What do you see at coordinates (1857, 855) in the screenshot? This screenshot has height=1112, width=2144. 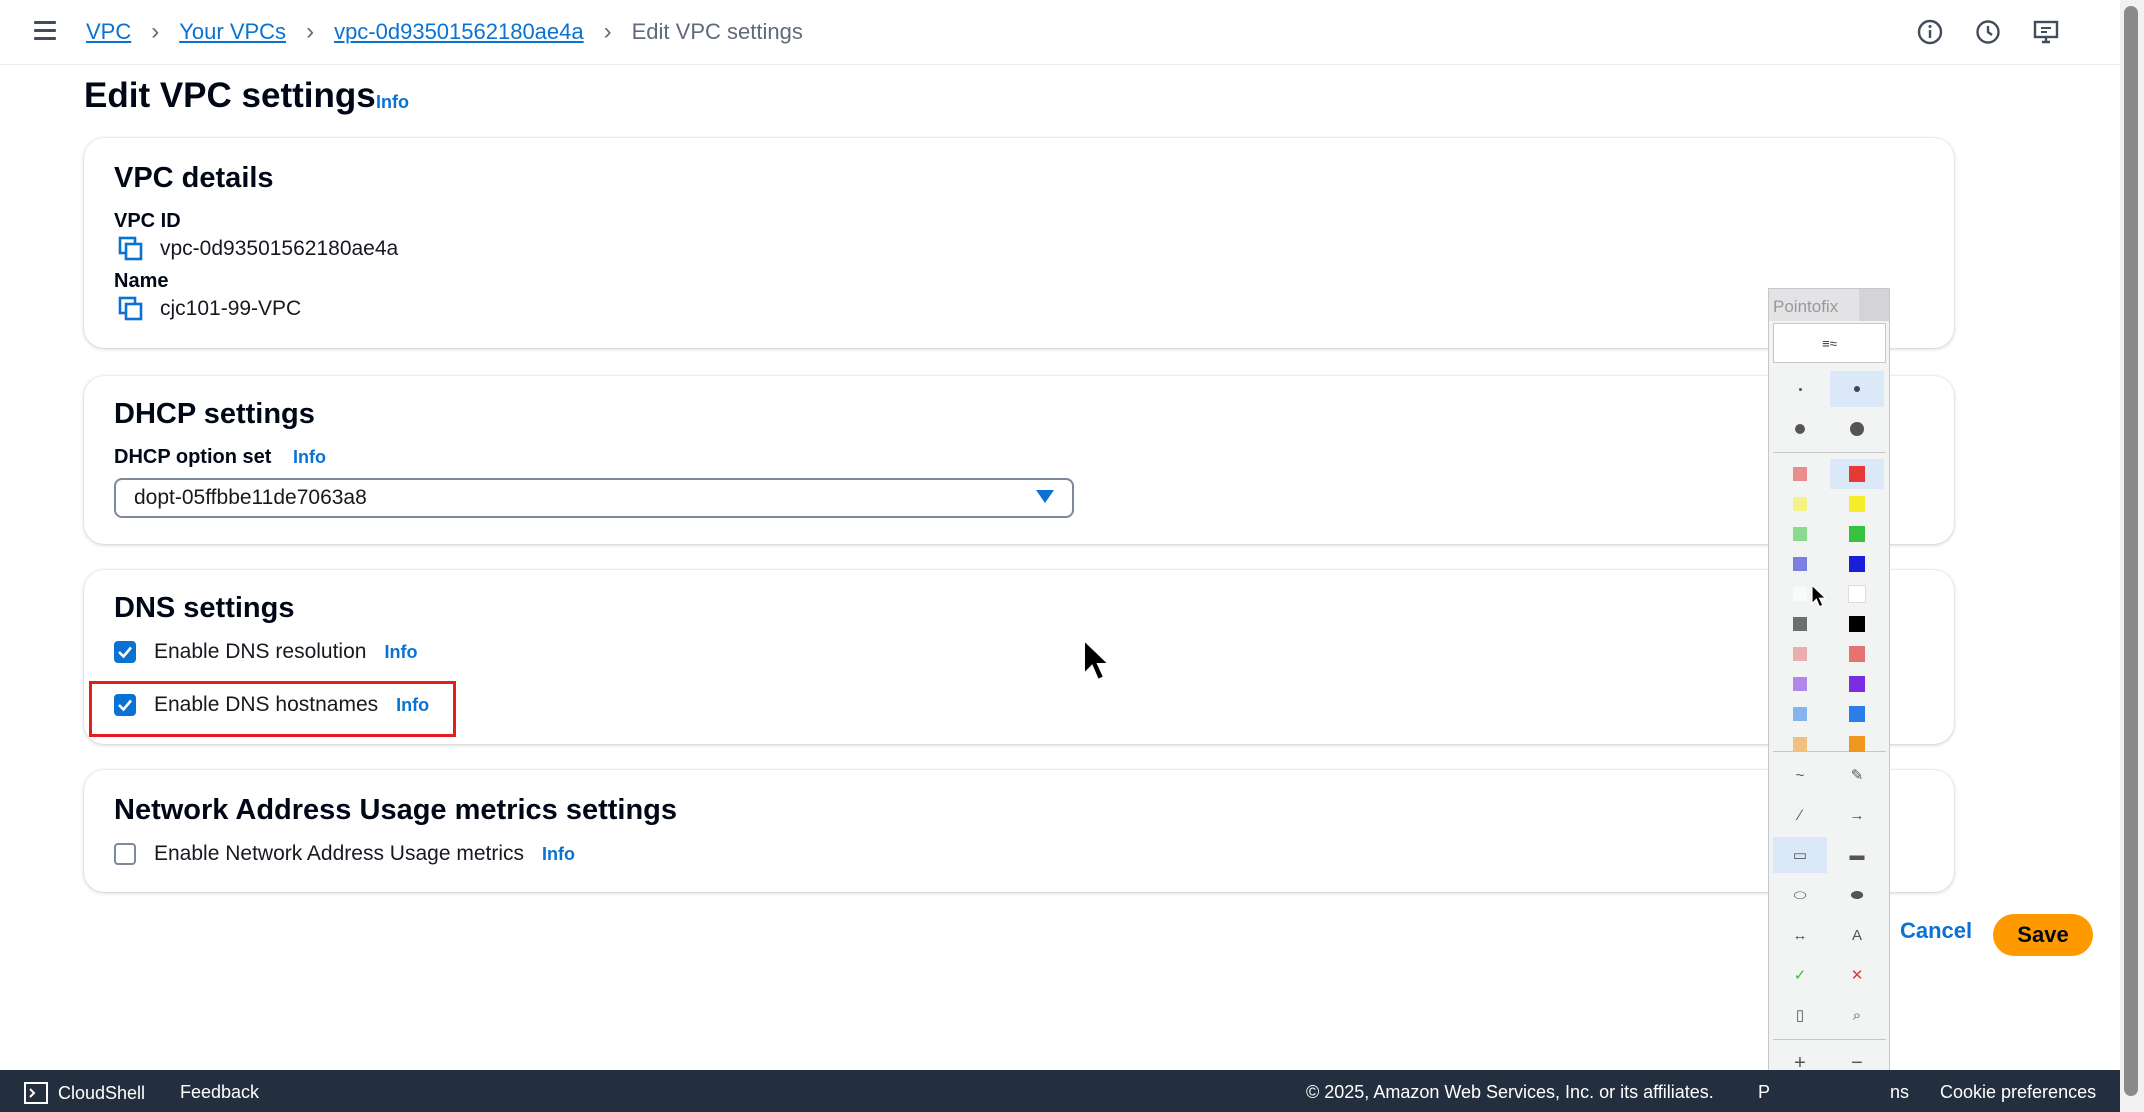 I see `filled-rectangle-tool-icon: ▬` at bounding box center [1857, 855].